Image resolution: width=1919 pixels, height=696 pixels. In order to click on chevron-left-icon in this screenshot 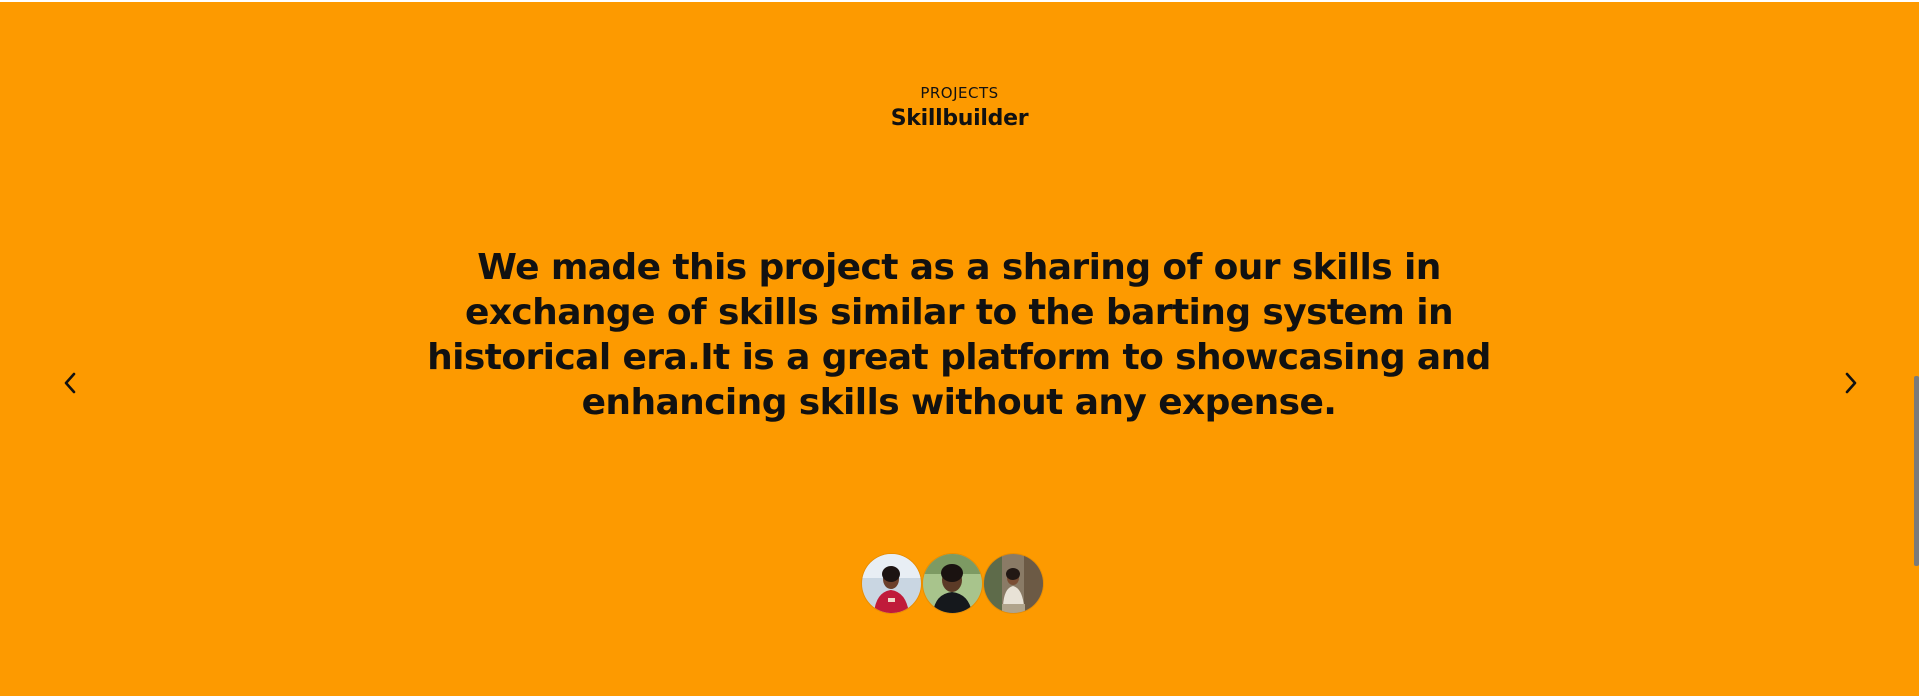, I will do `click(70, 383)`.